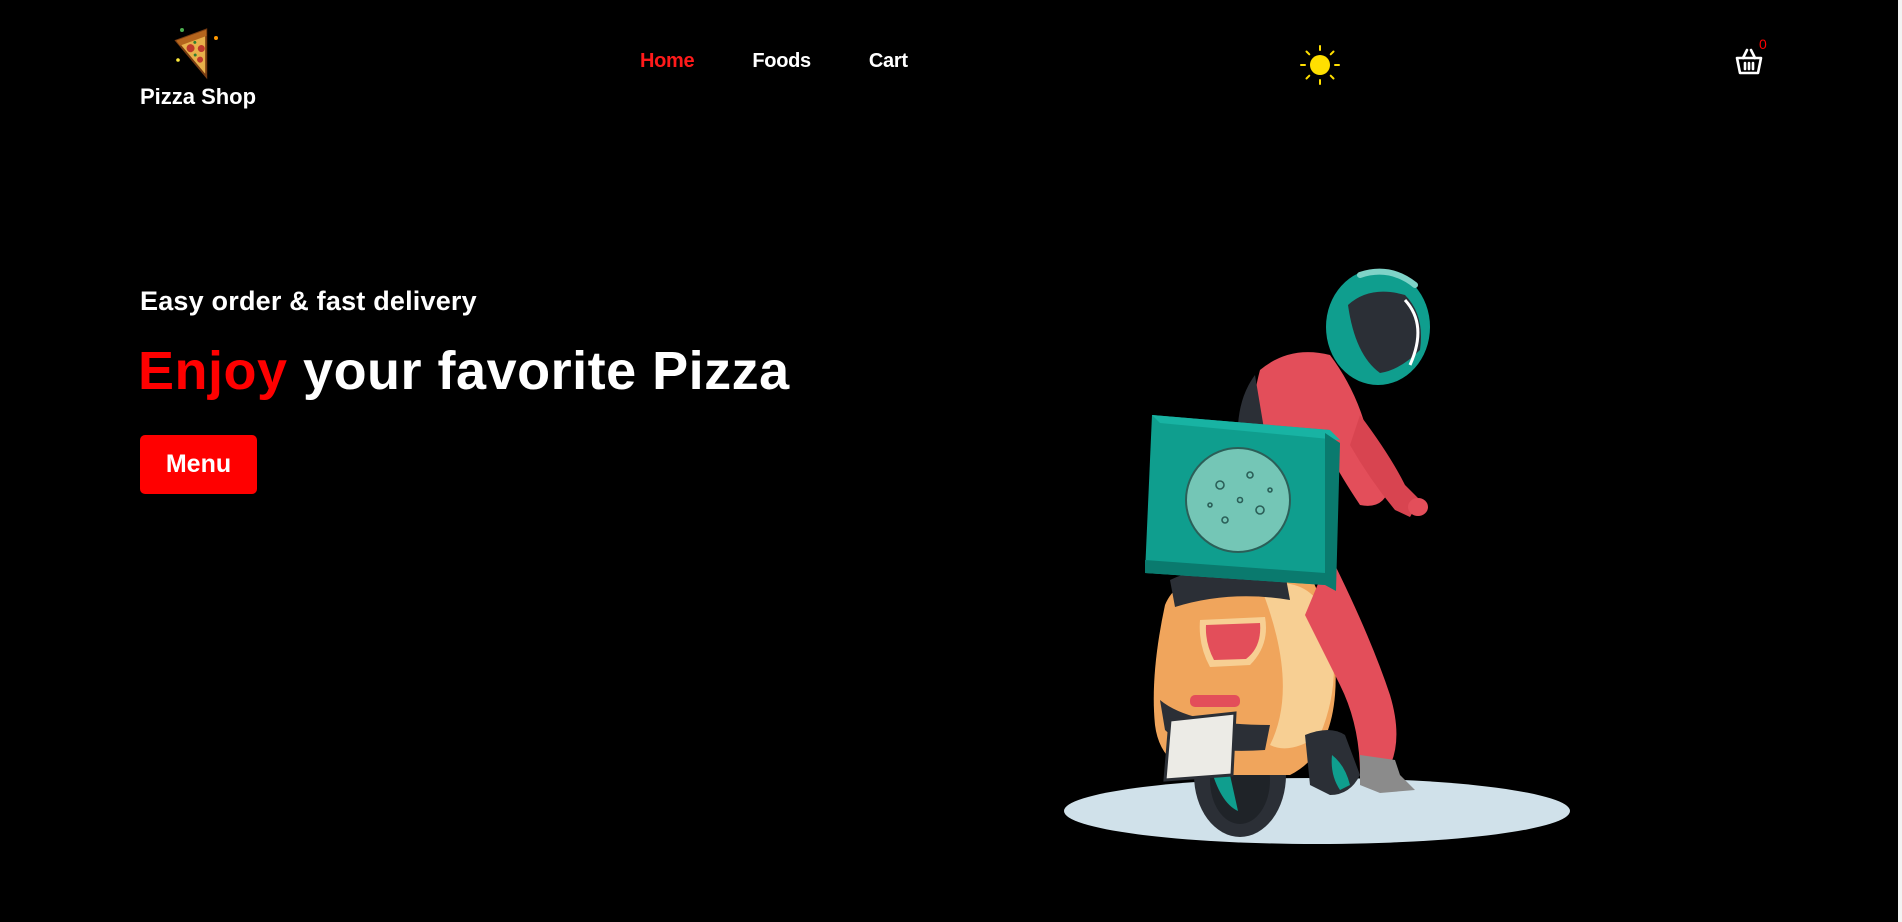  Describe the element at coordinates (198, 96) in the screenshot. I see `brand-name: Pizza Shop` at that location.